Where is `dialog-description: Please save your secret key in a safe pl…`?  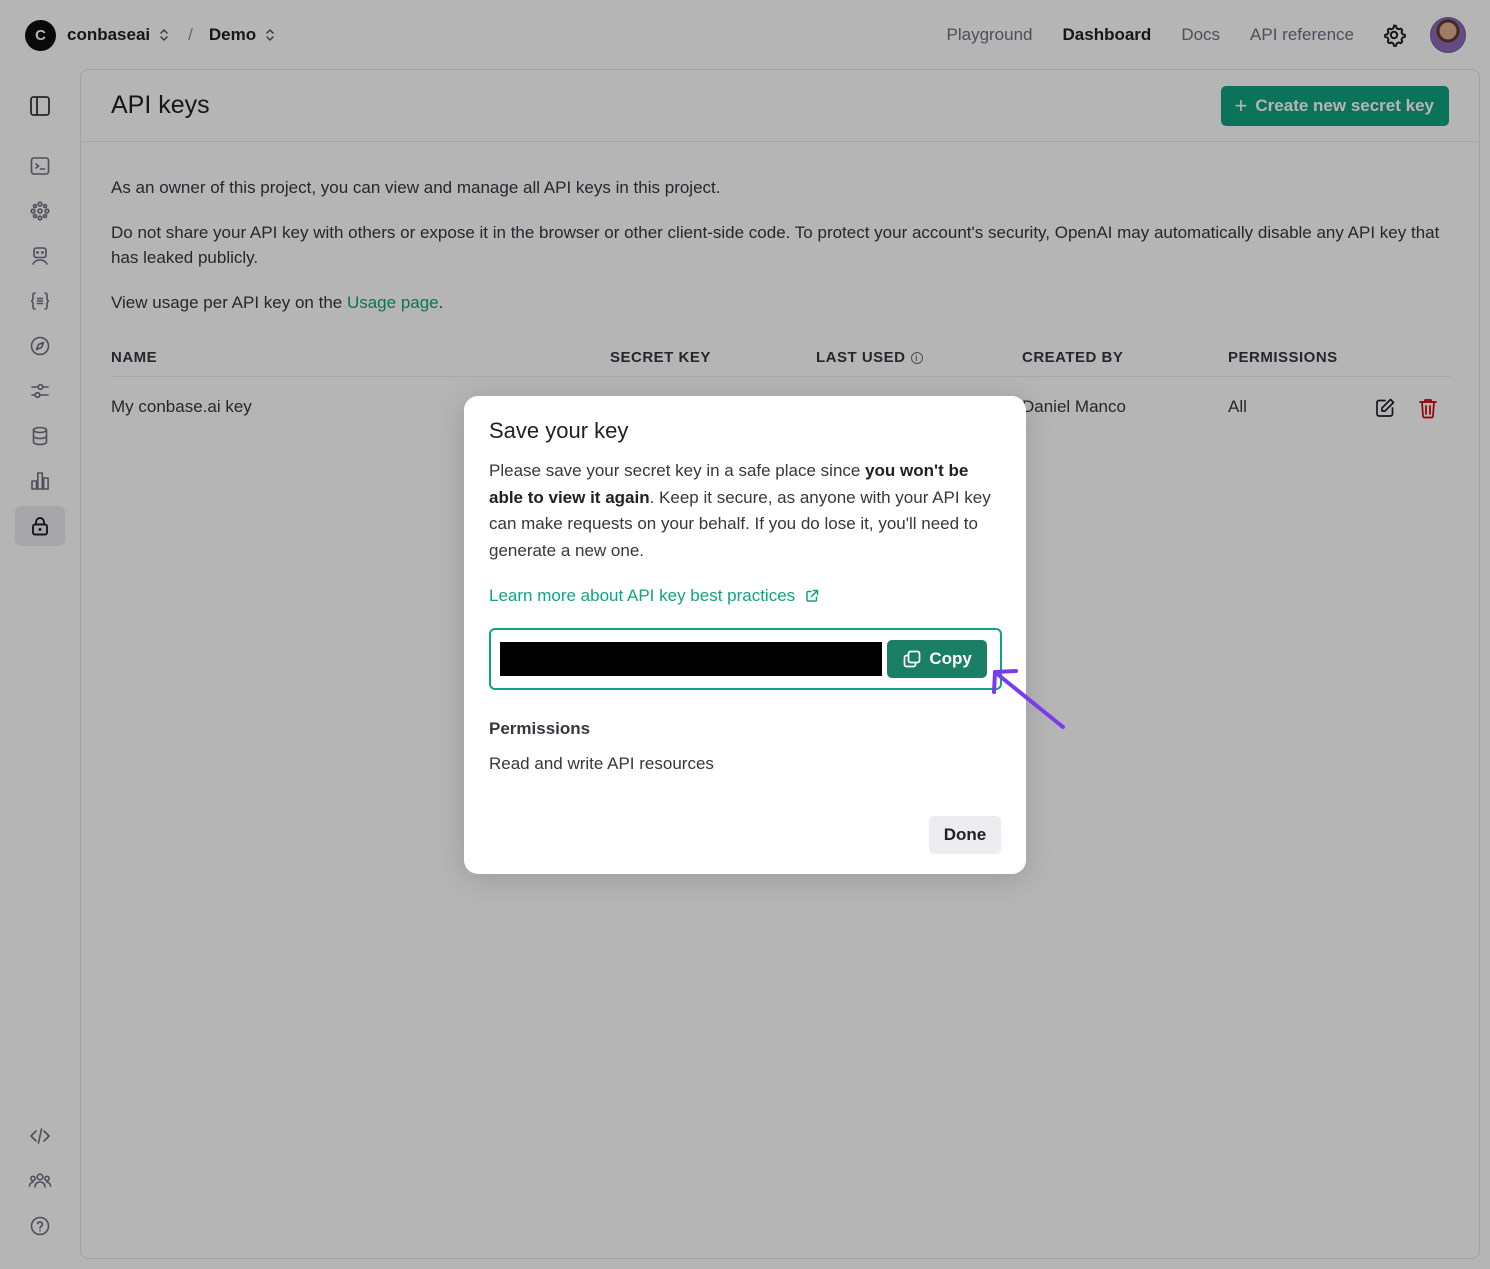
dialog-description: Please save your secret key in a safe pl… is located at coordinates (745, 511).